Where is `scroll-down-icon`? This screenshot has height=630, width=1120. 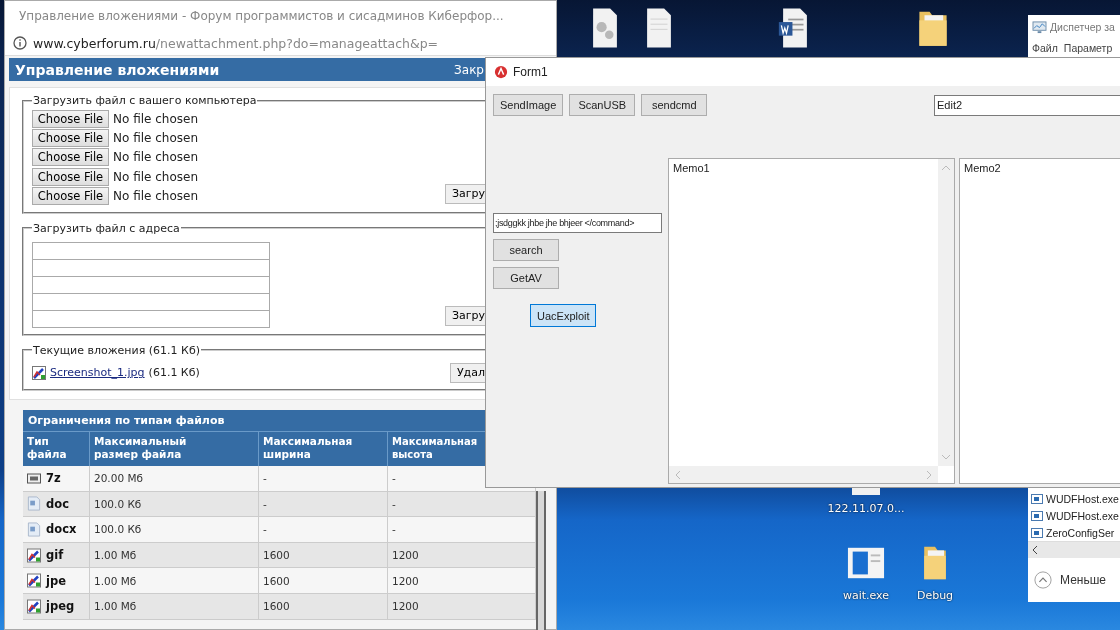 scroll-down-icon is located at coordinates (946, 457).